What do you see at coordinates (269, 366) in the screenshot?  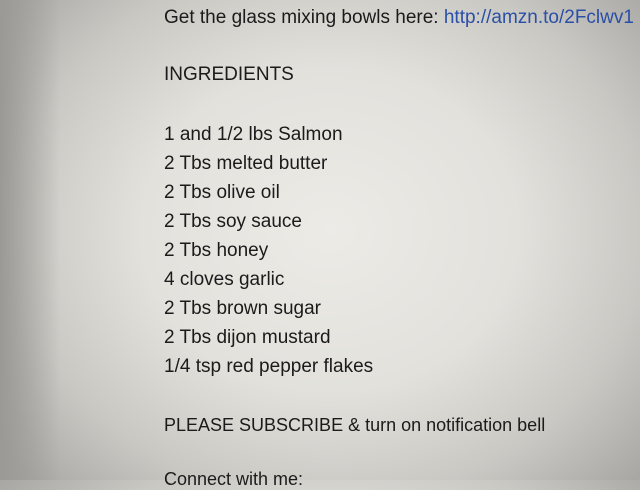 I see `list-item: 1/4 tsp red pepper flakes` at bounding box center [269, 366].